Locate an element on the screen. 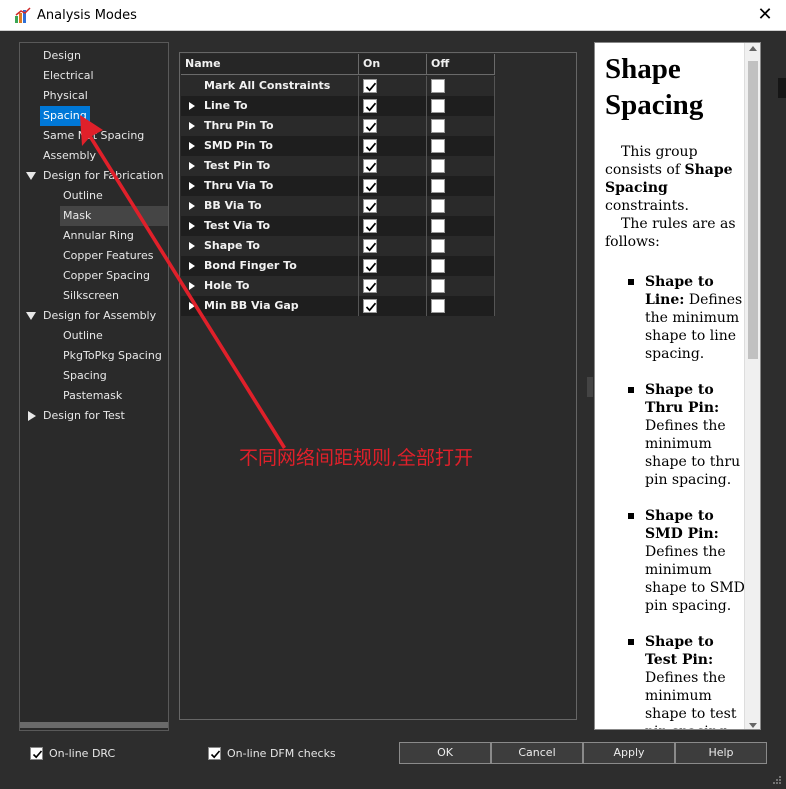 The image size is (786, 789). table-row: BB Via To is located at coordinates (338, 206).